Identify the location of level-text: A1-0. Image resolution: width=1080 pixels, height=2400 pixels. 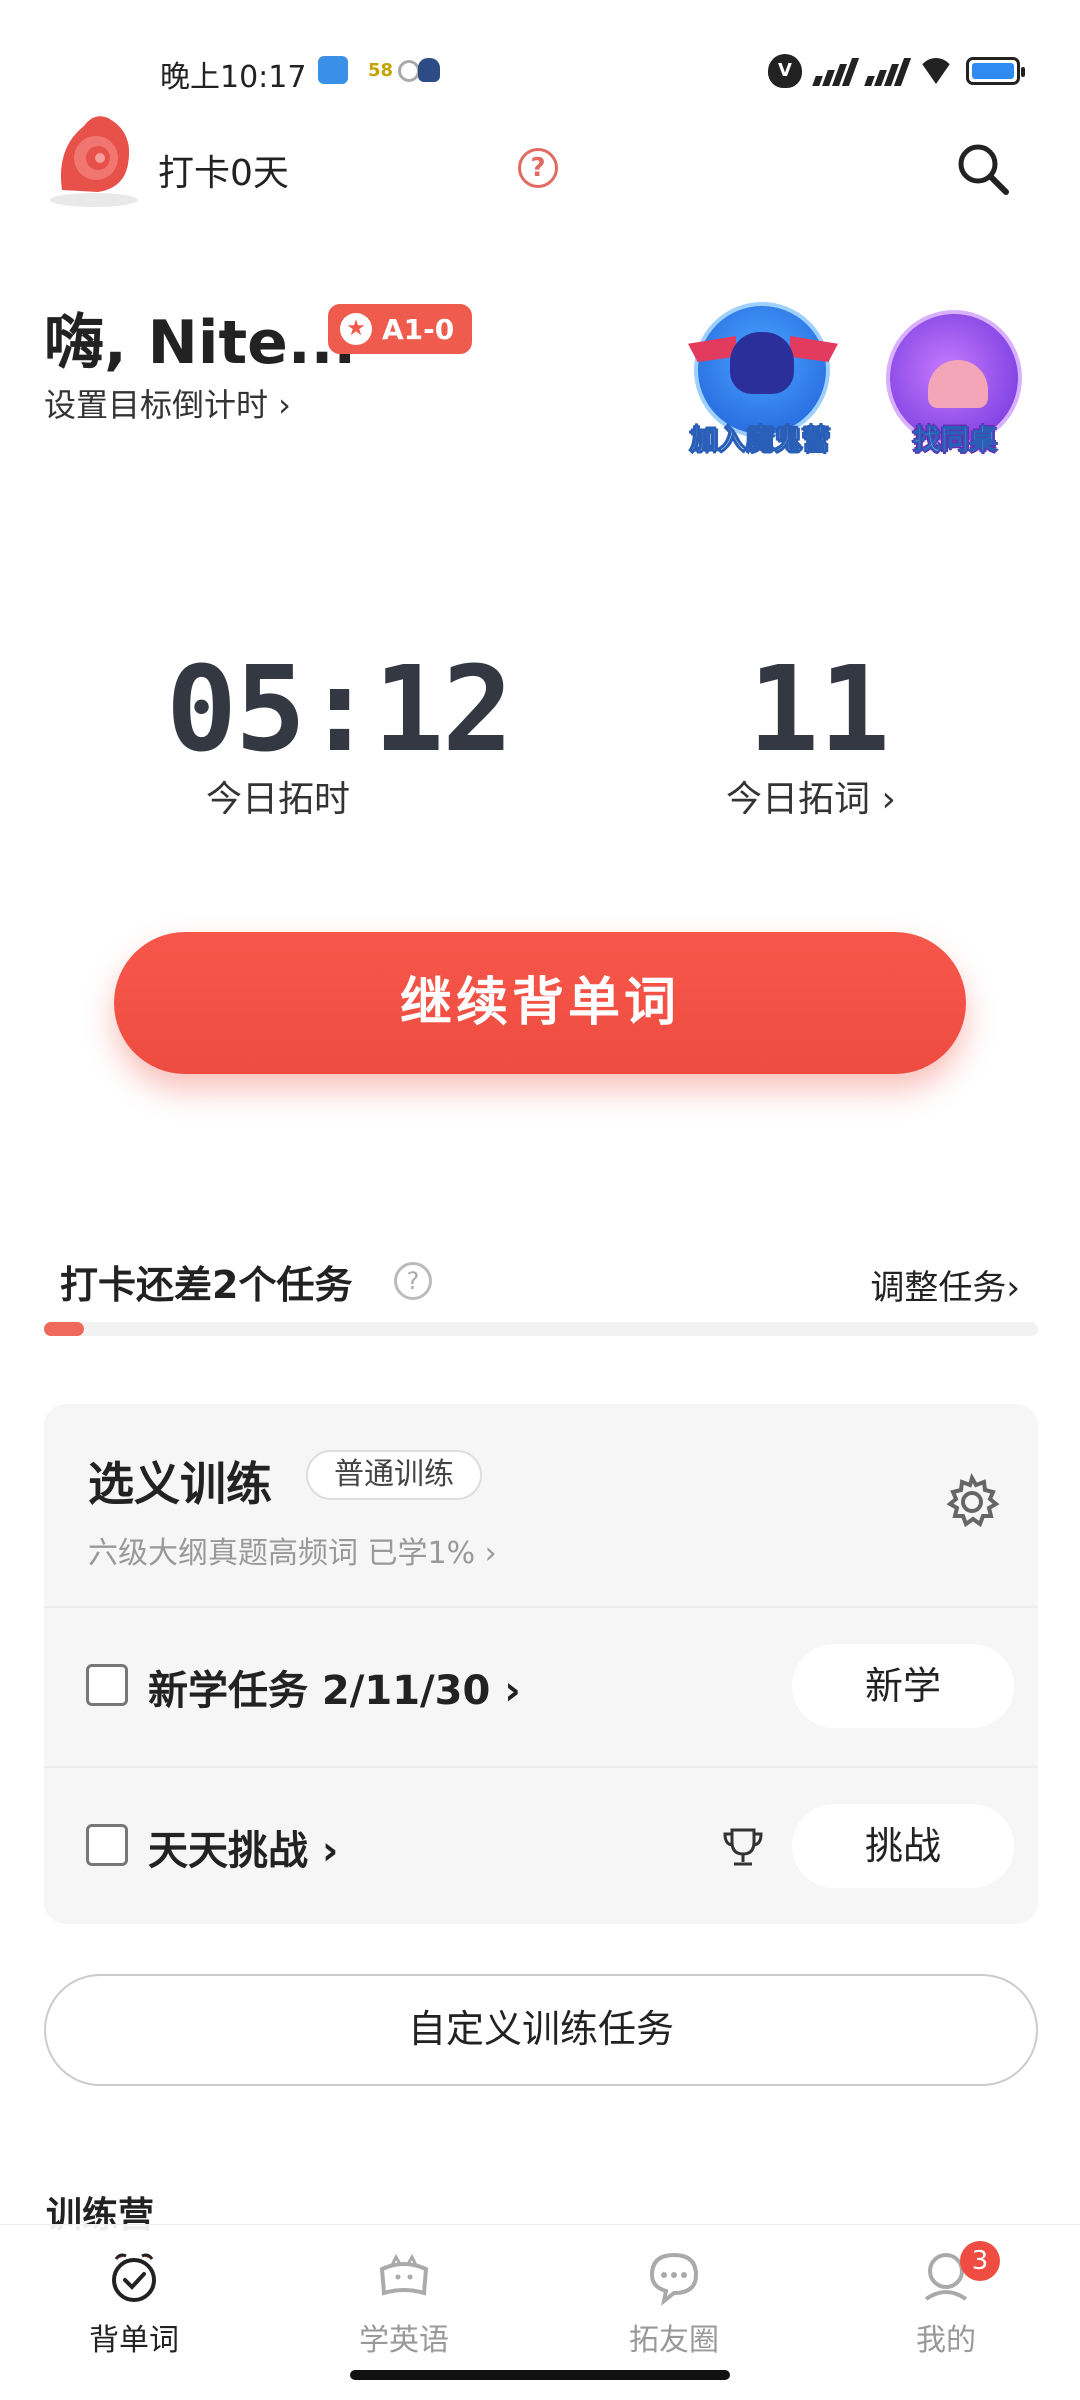
(418, 329).